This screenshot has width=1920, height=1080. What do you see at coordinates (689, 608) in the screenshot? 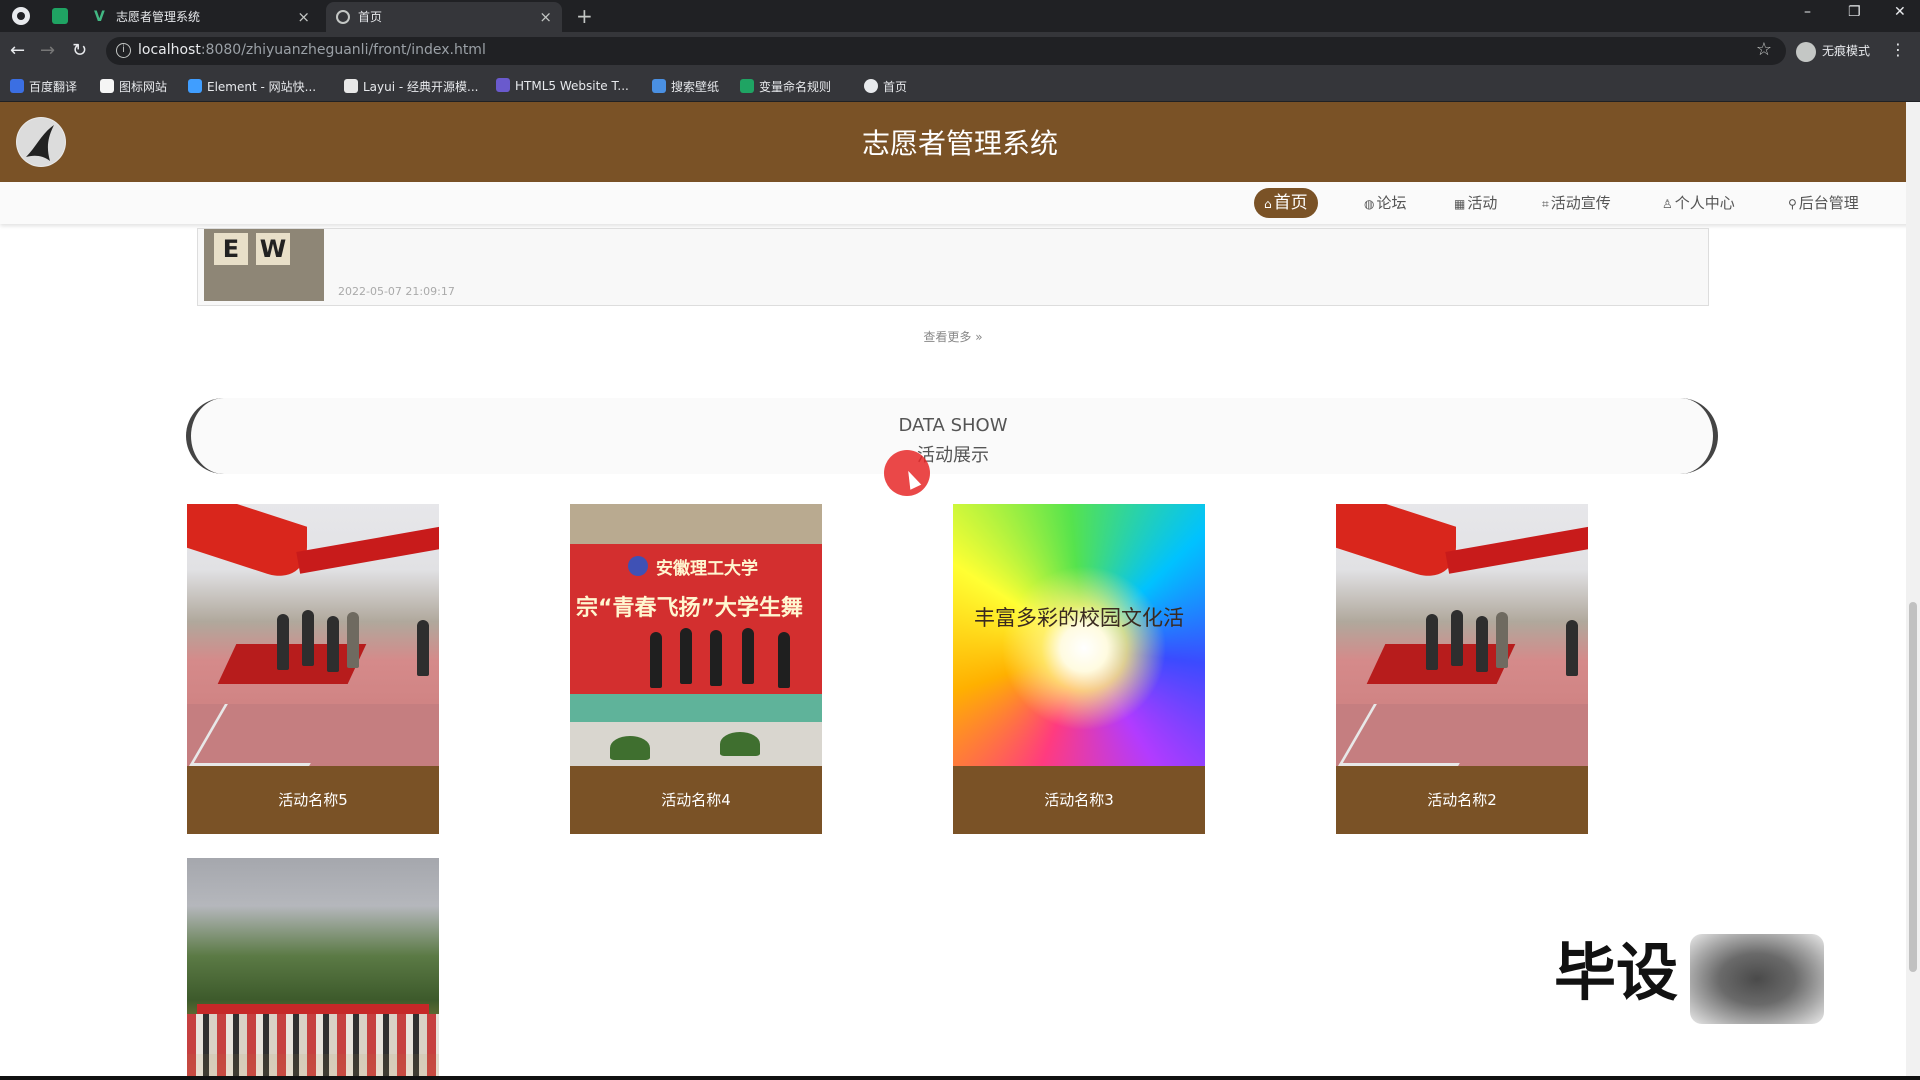
I see `stage-slogan-text: 宗“青春飞扬”大学生舞` at bounding box center [689, 608].